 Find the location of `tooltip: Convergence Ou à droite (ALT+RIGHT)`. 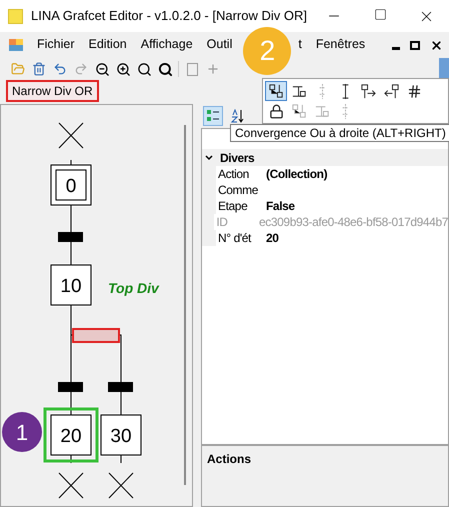

tooltip: Convergence Ou à droite (ALT+RIGHT) is located at coordinates (339, 133).